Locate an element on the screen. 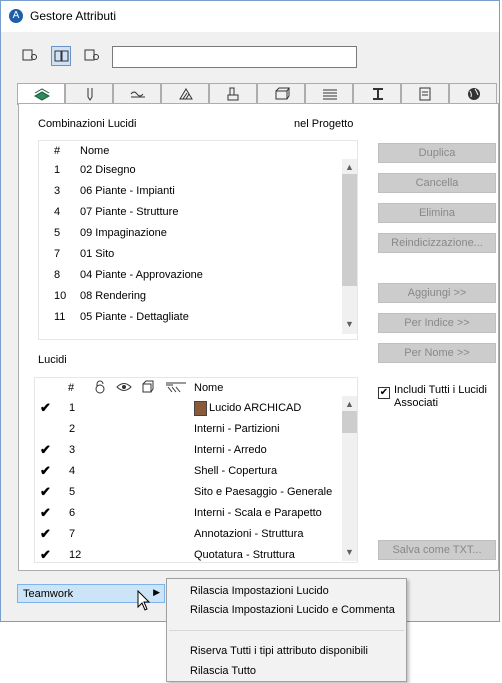  layer-name: Interni - Scala e Parapetto is located at coordinates (258, 513).